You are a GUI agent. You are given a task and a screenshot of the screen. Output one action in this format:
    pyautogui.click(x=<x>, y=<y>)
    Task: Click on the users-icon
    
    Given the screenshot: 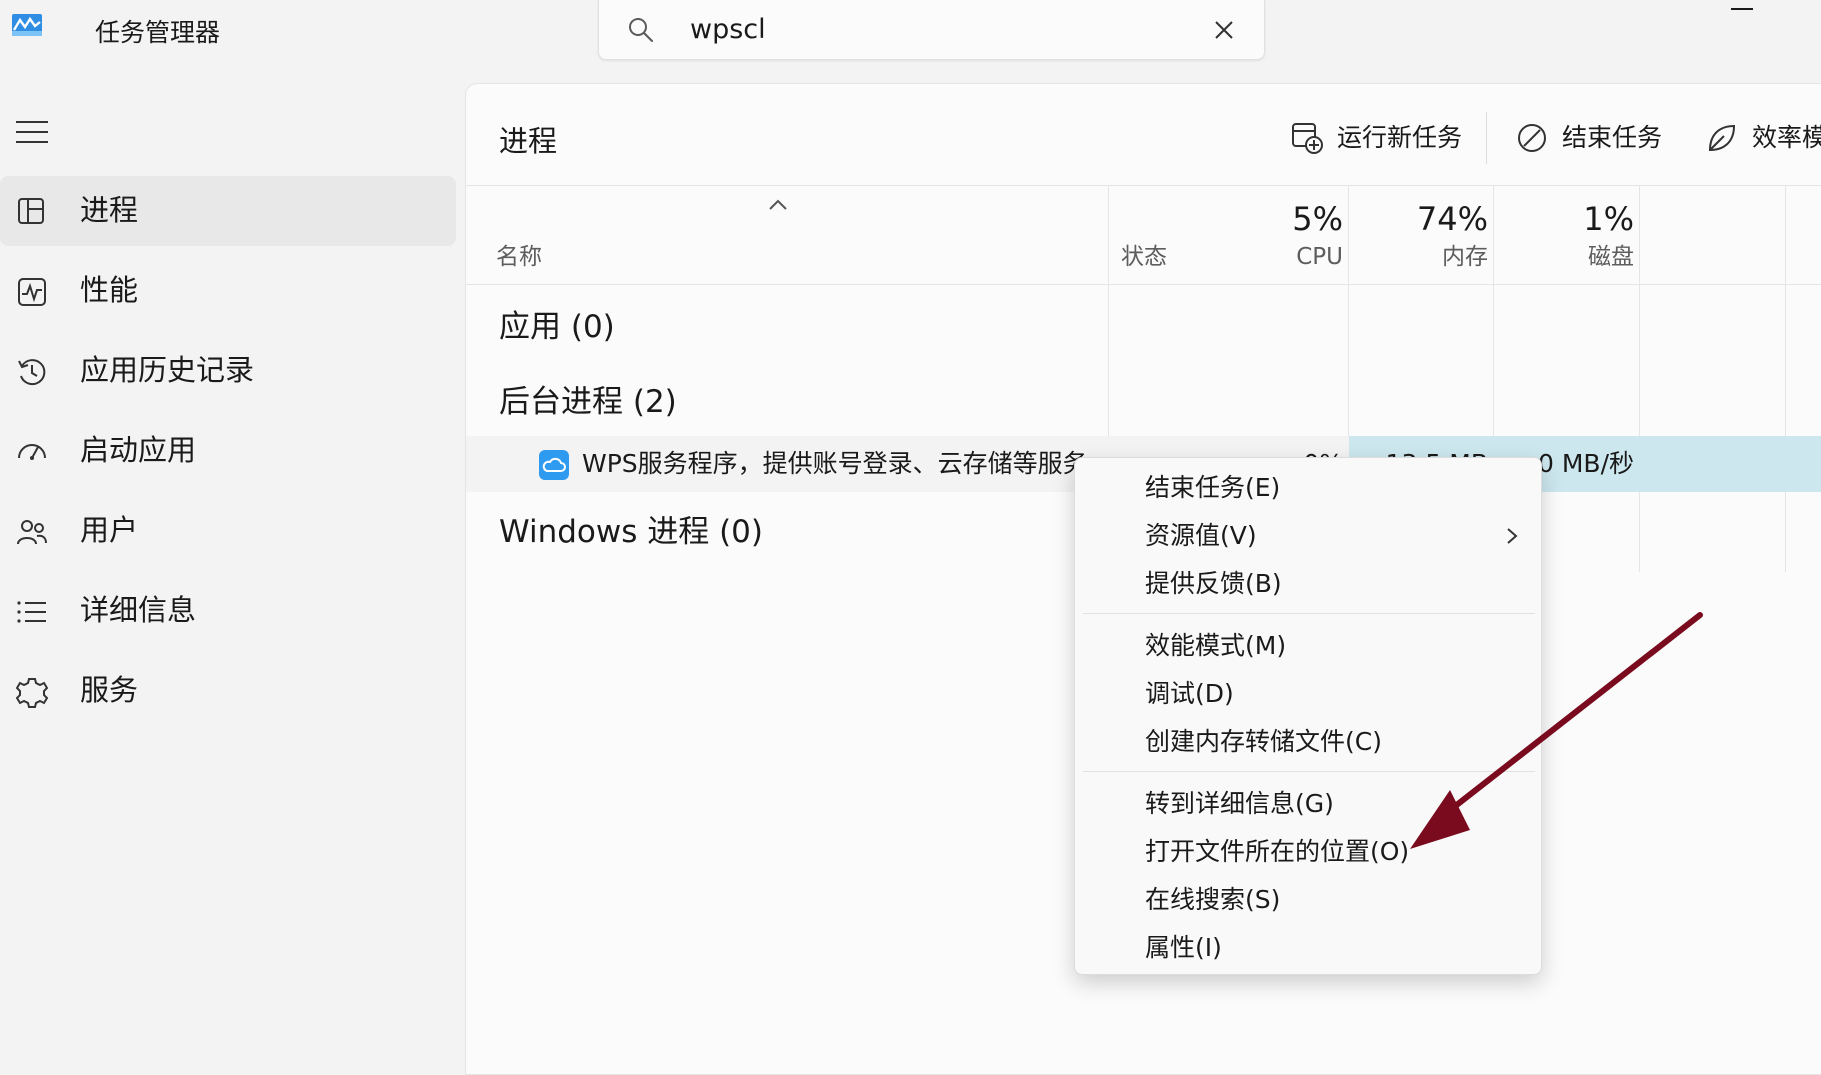 What is the action you would take?
    pyautogui.click(x=32, y=532)
    